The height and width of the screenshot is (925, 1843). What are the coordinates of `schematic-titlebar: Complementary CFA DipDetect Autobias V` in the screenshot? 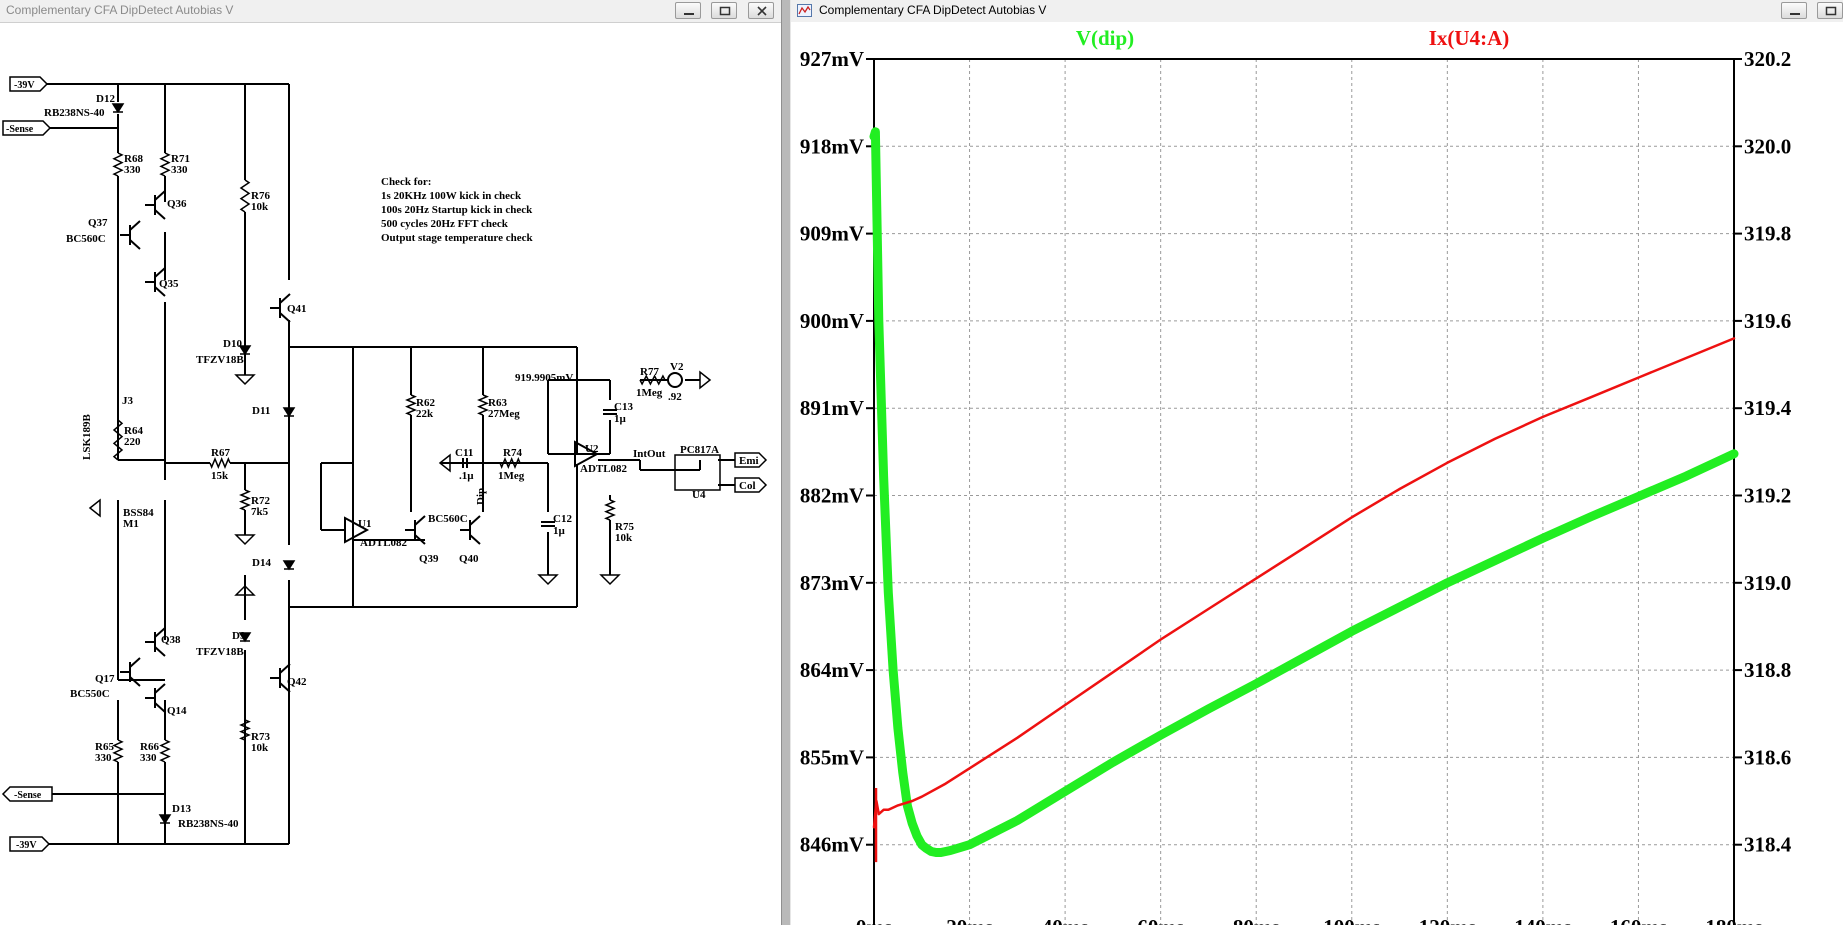 It's located at (390, 11).